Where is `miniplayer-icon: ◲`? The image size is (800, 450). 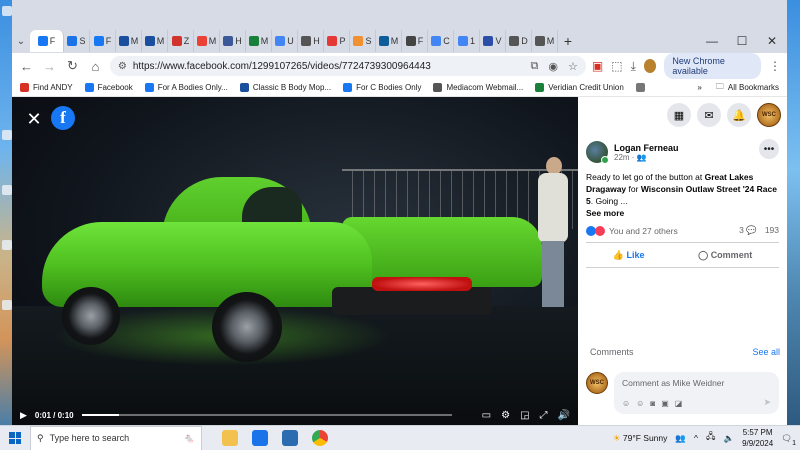 miniplayer-icon: ◲ is located at coordinates (524, 415).